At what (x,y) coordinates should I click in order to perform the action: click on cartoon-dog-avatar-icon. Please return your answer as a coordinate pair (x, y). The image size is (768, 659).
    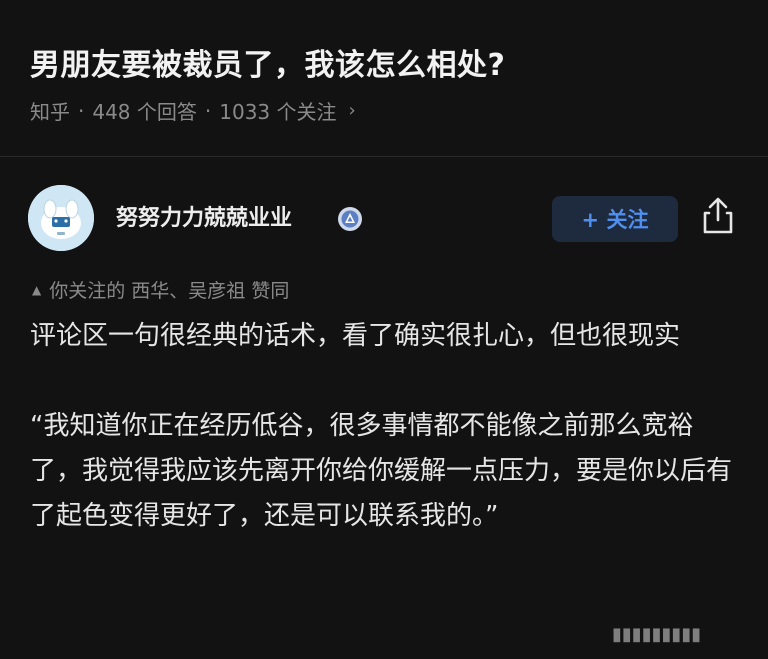
    Looking at the image, I should click on (61, 218).